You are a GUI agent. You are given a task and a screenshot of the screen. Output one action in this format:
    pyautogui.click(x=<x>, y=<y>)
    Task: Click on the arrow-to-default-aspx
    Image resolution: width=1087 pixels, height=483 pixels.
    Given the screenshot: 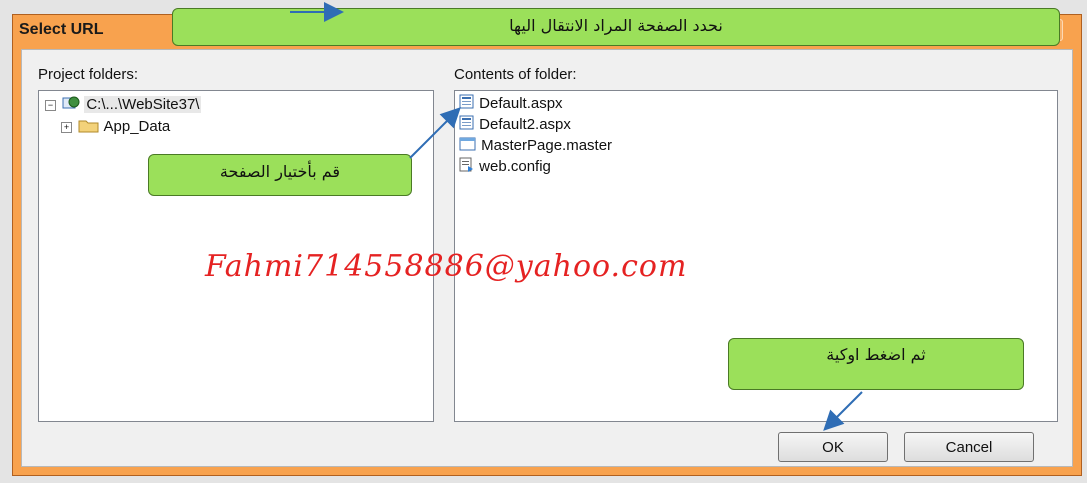 What is the action you would take?
    pyautogui.click(x=435, y=133)
    